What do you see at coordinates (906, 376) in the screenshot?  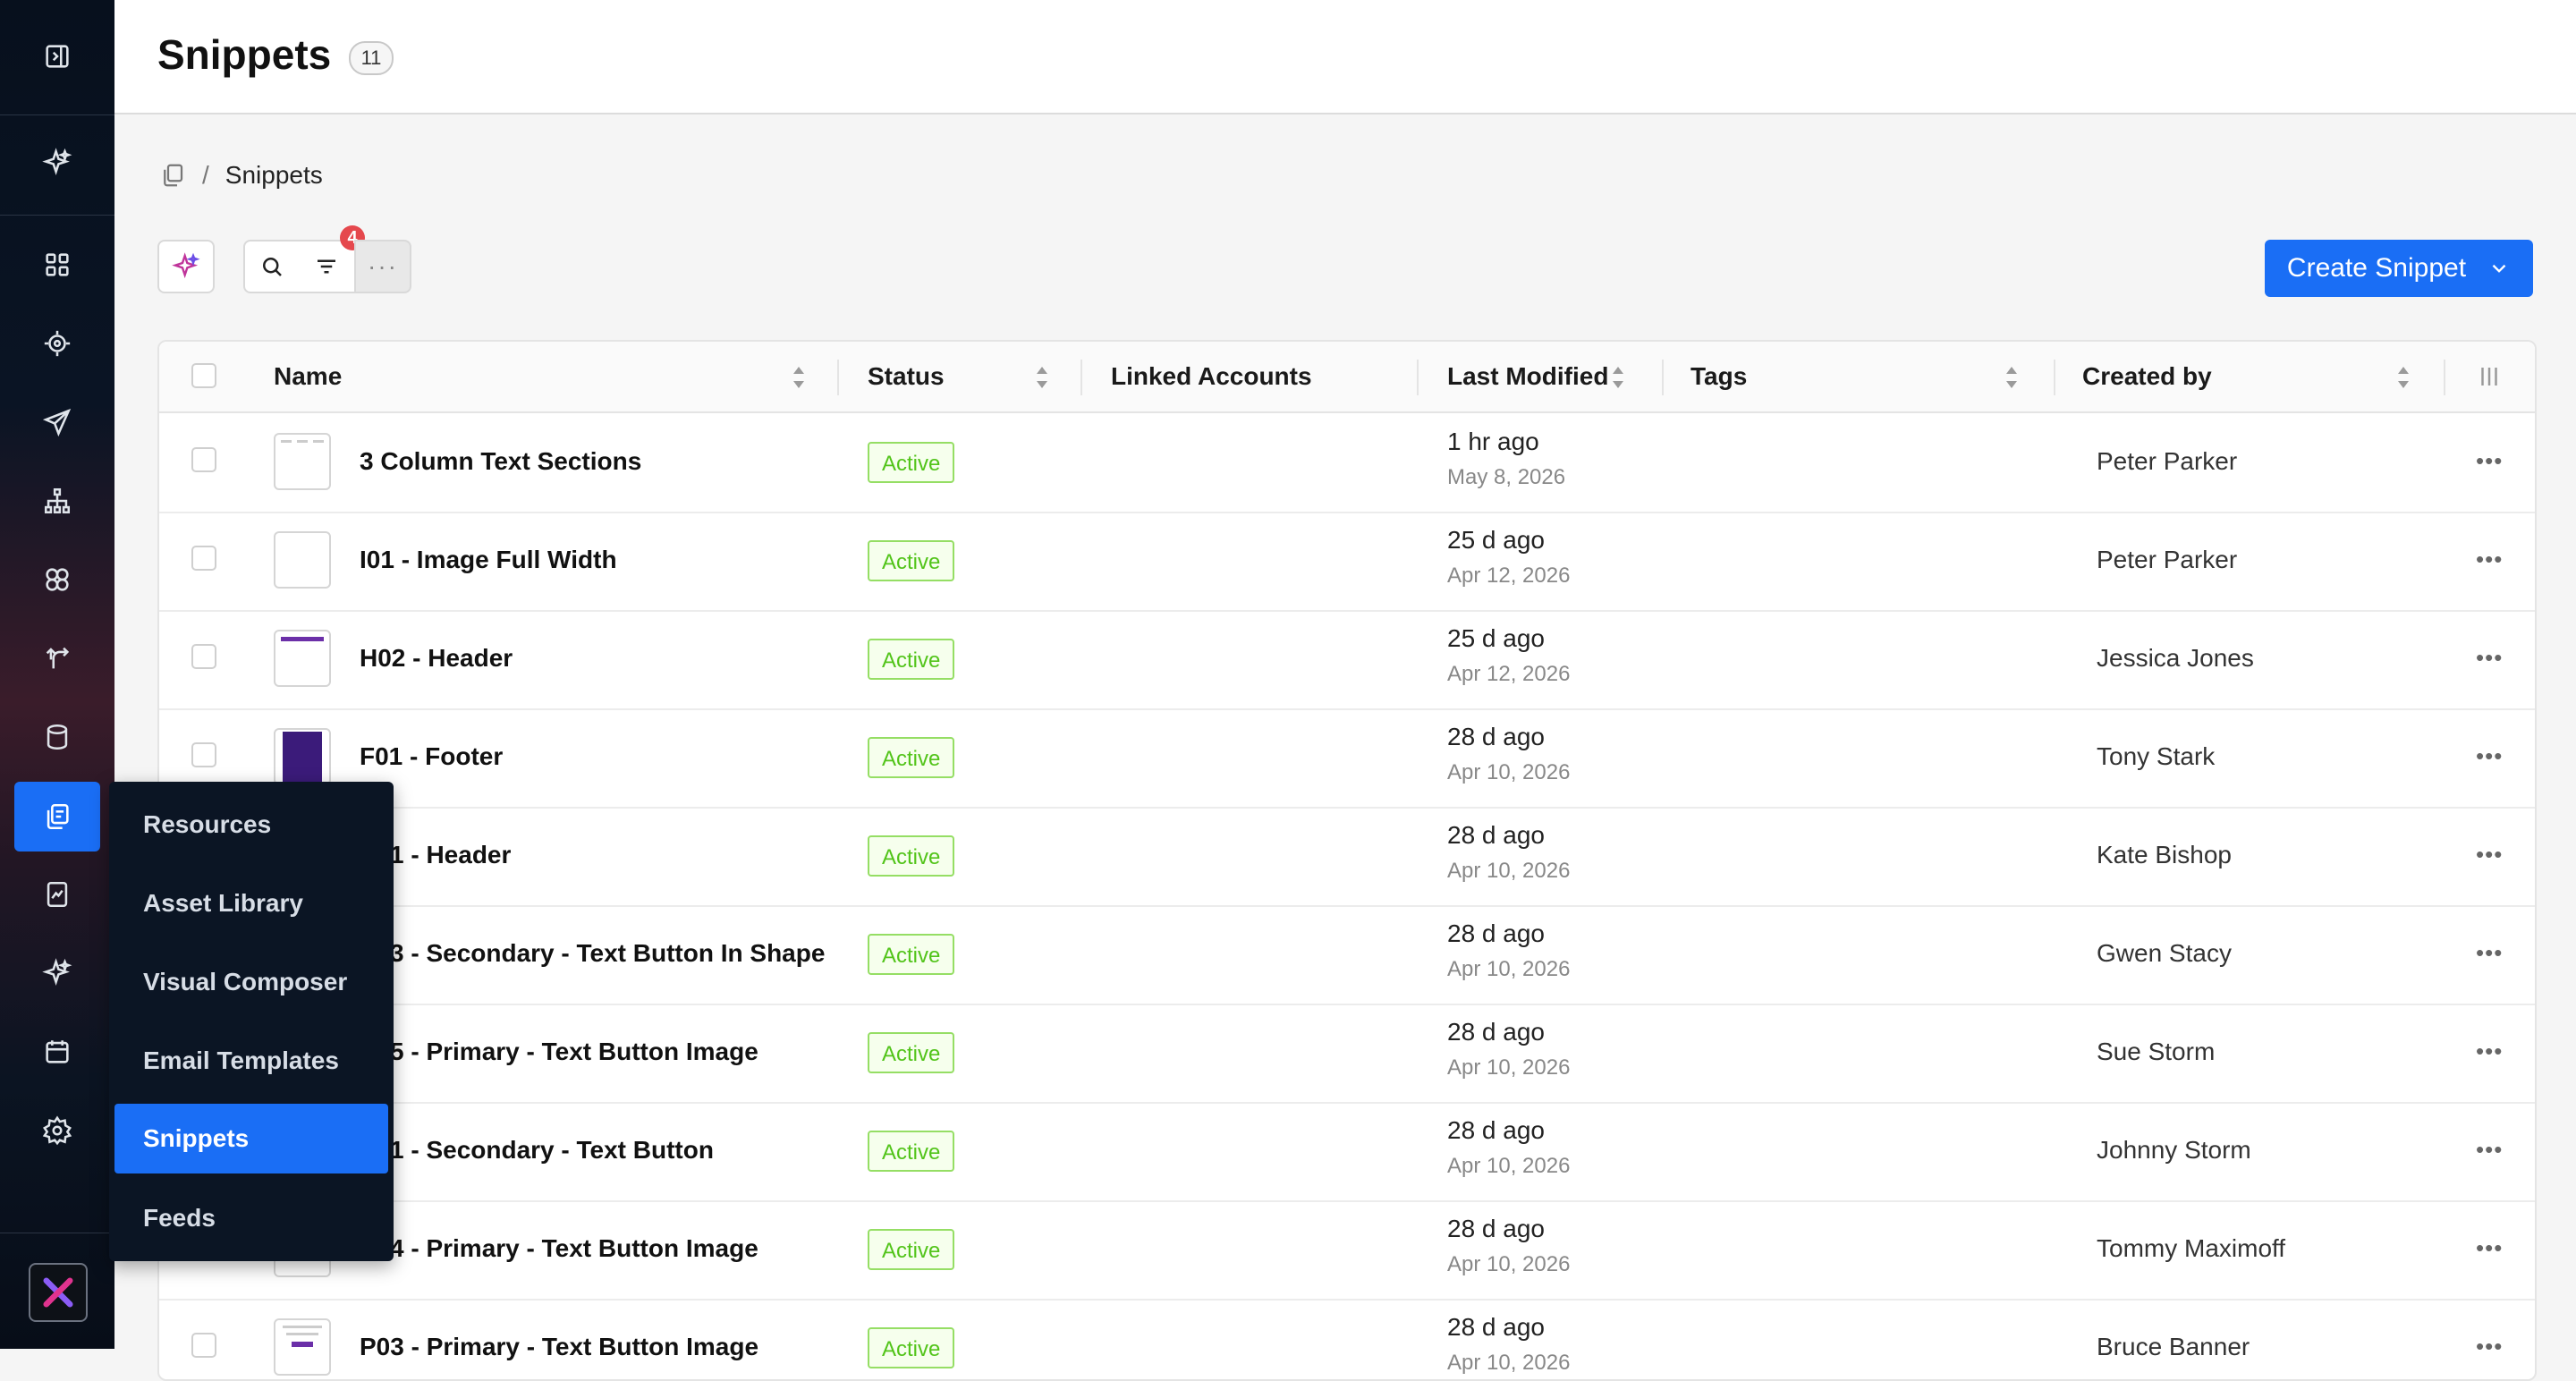 I see `col-status: Status` at bounding box center [906, 376].